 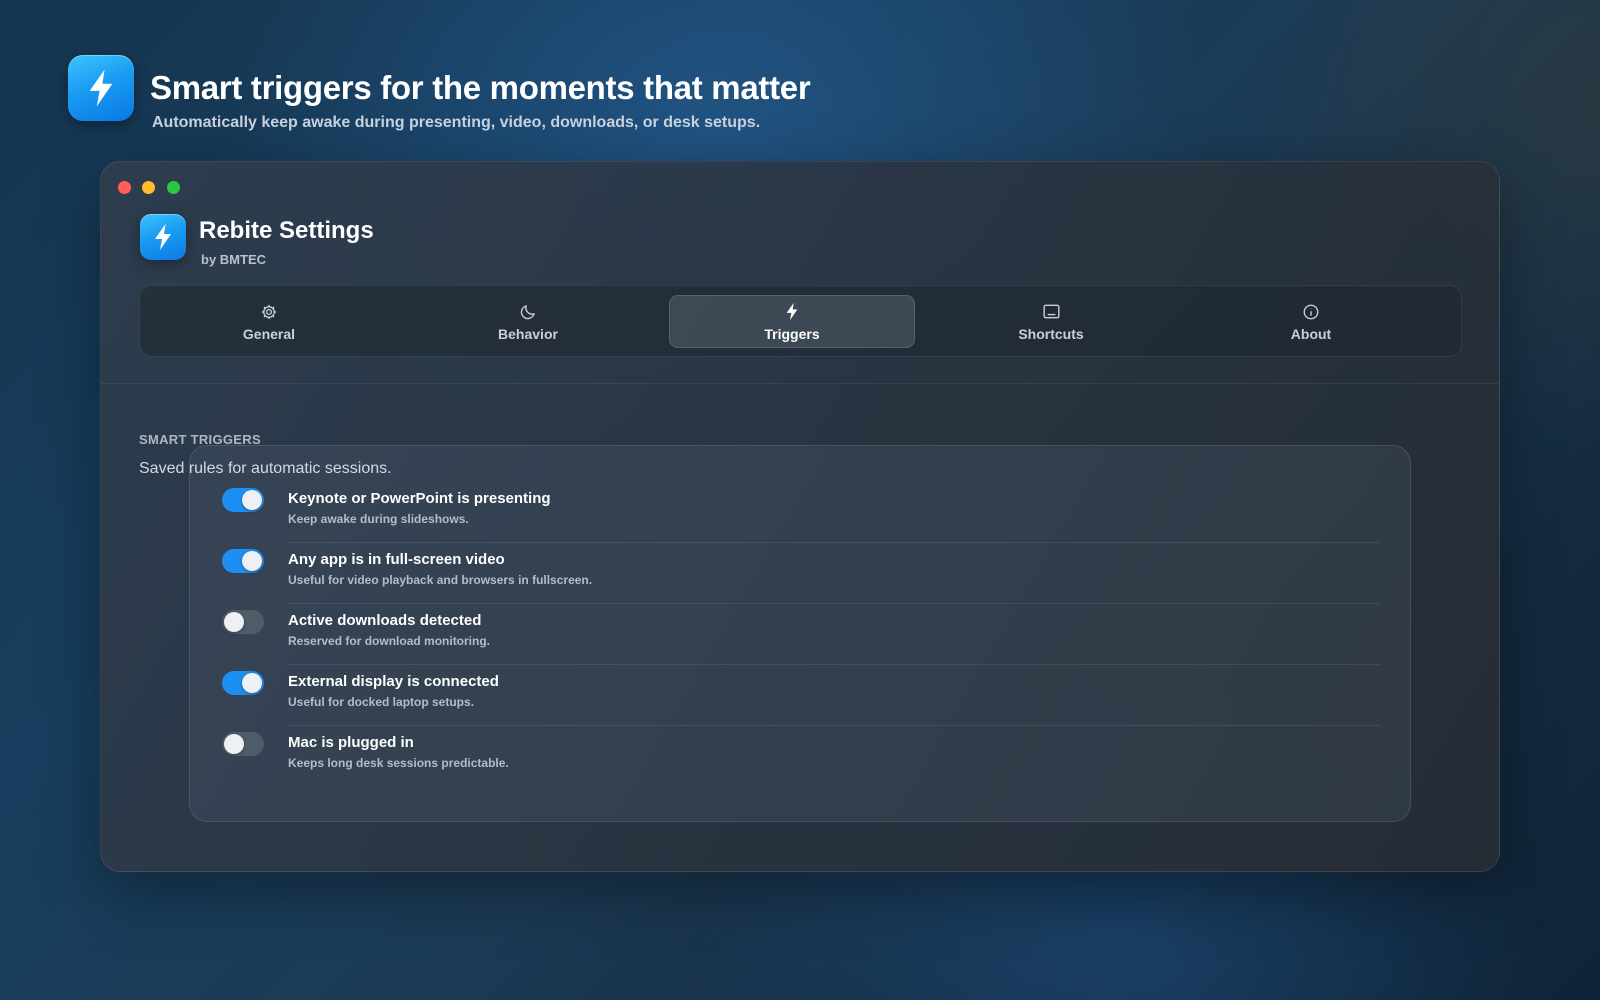 I want to click on zoom-window-button, so click(x=173, y=187).